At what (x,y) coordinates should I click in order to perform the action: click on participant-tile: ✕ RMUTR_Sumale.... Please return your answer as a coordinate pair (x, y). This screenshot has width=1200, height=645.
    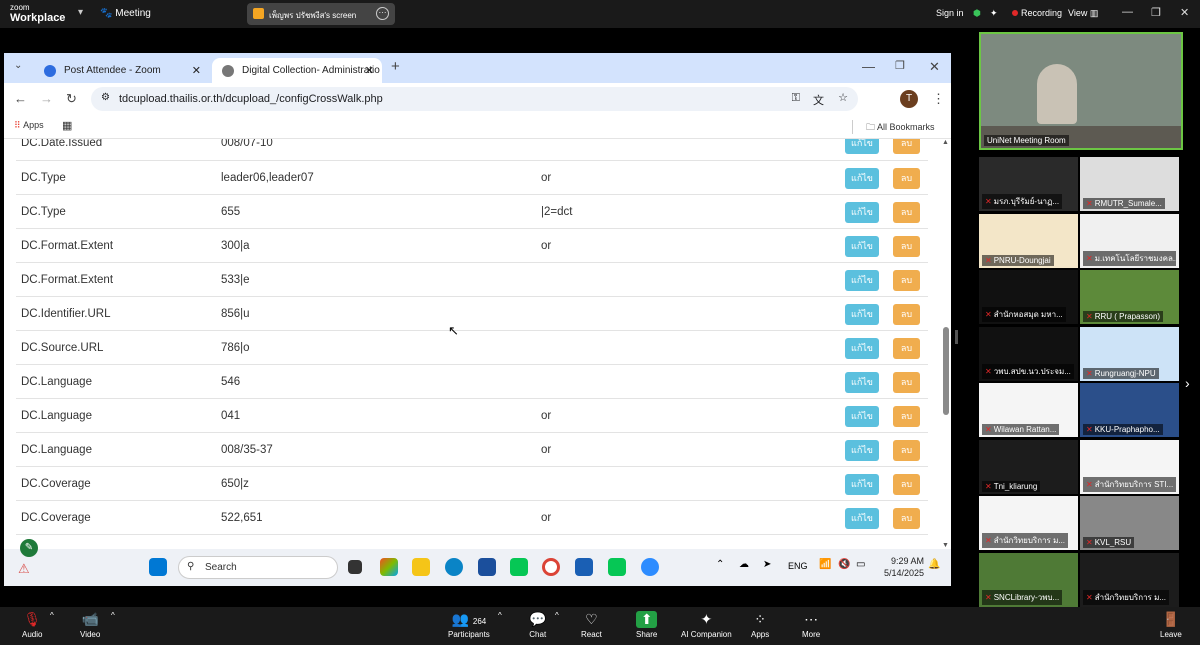
    Looking at the image, I should click on (1129, 184).